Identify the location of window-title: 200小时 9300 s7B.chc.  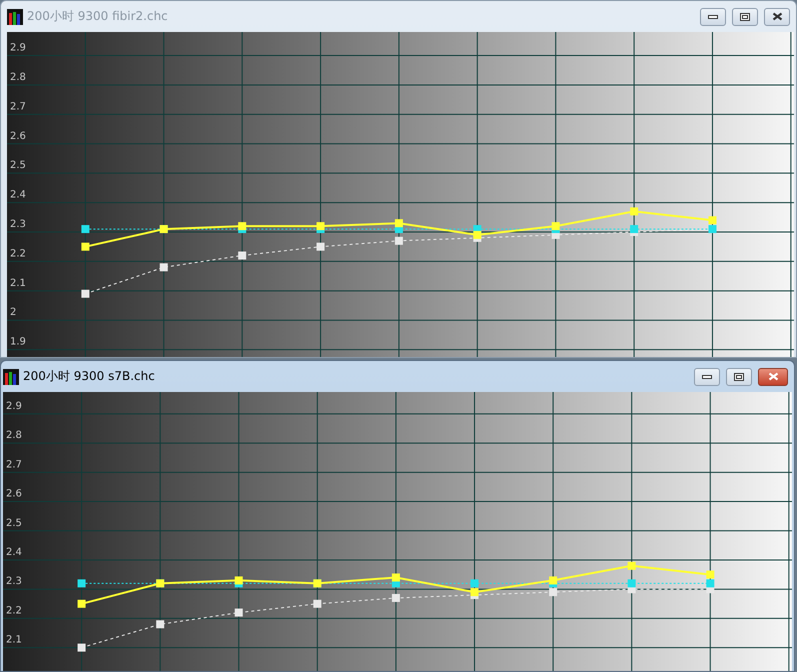
(89, 376).